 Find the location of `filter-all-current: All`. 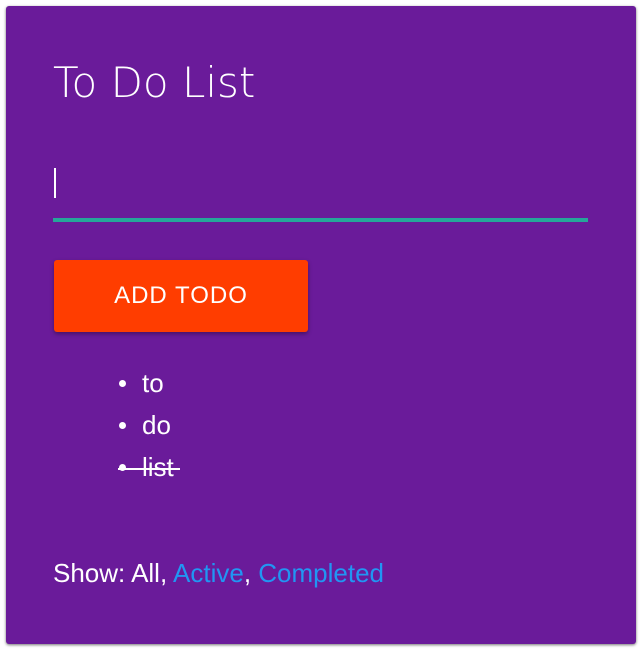

filter-all-current: All is located at coordinates (145, 573).